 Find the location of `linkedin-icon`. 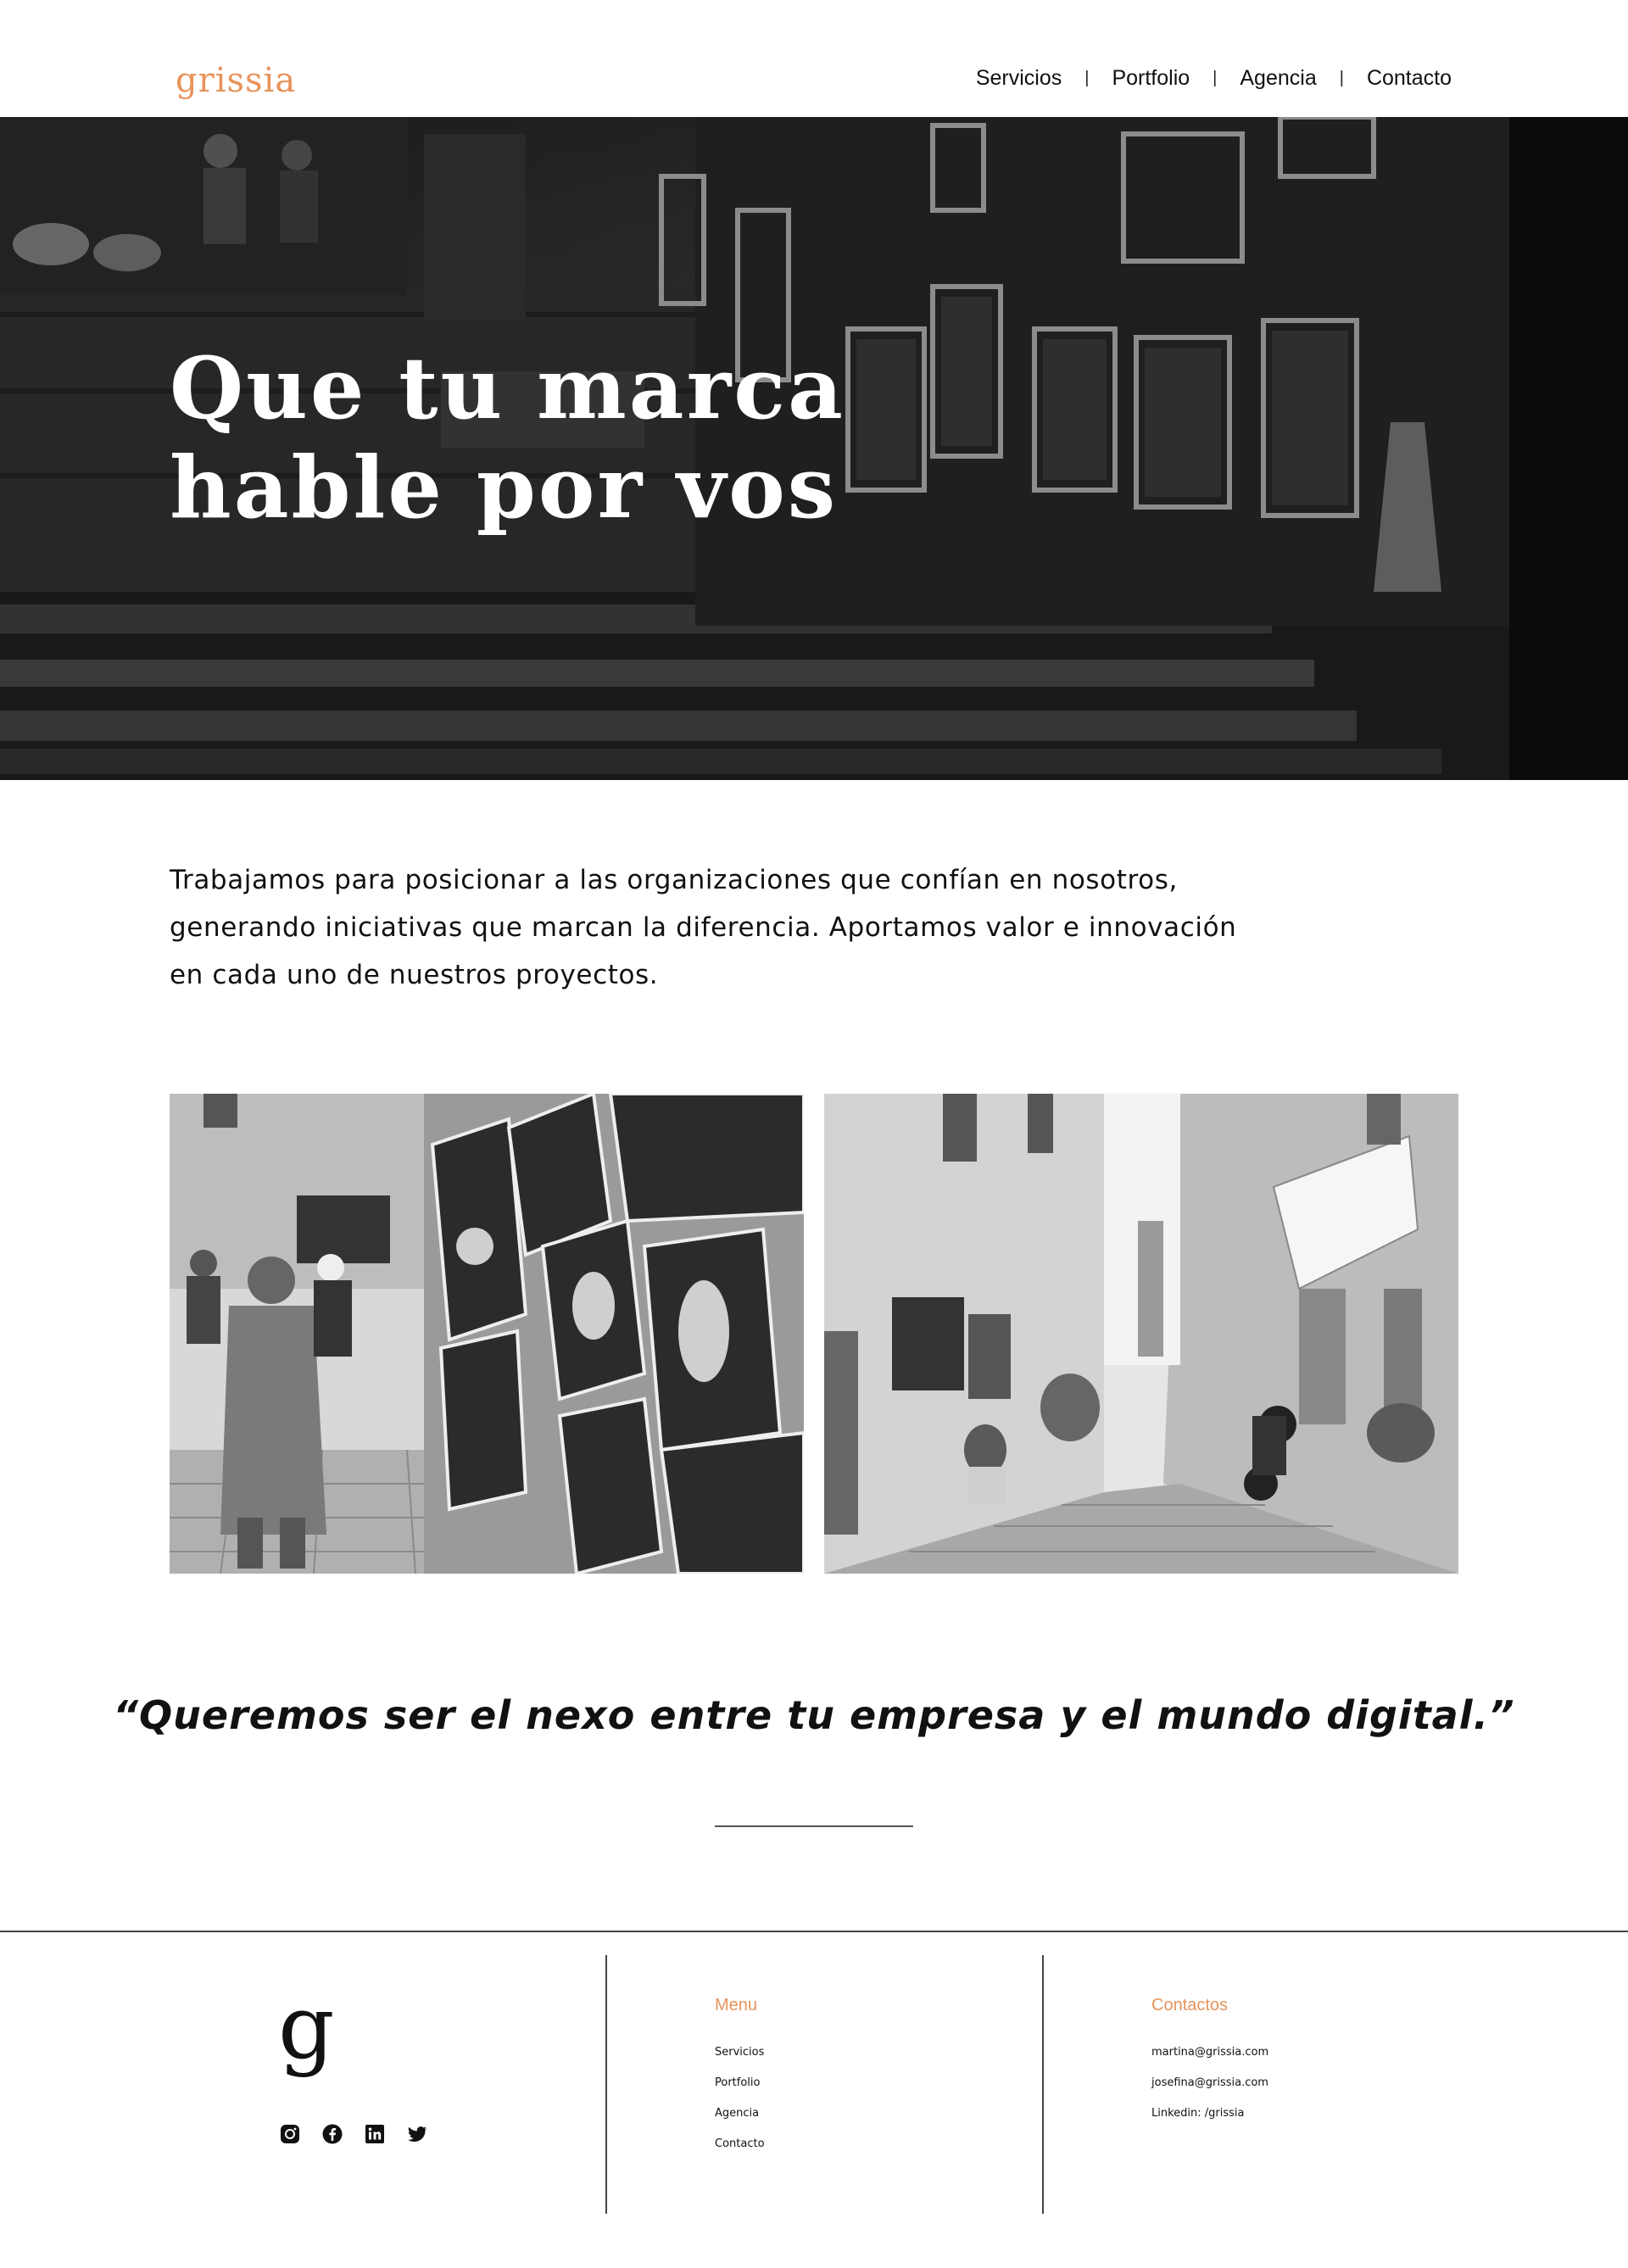

linkedin-icon is located at coordinates (375, 2134).